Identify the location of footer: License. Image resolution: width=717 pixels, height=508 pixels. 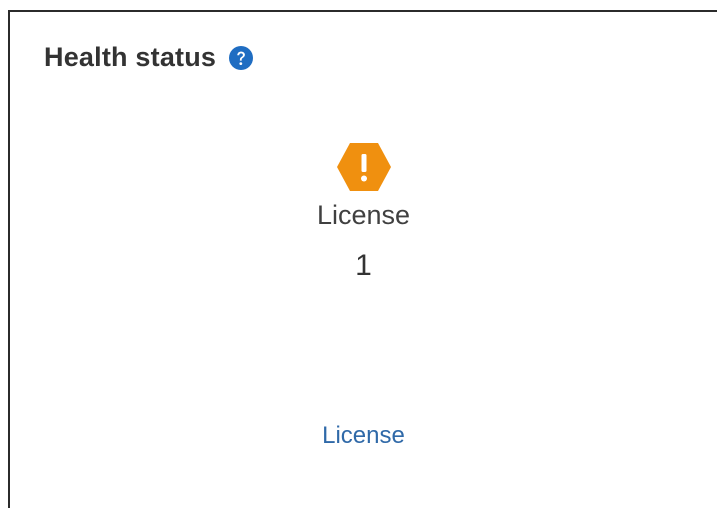
(363, 436).